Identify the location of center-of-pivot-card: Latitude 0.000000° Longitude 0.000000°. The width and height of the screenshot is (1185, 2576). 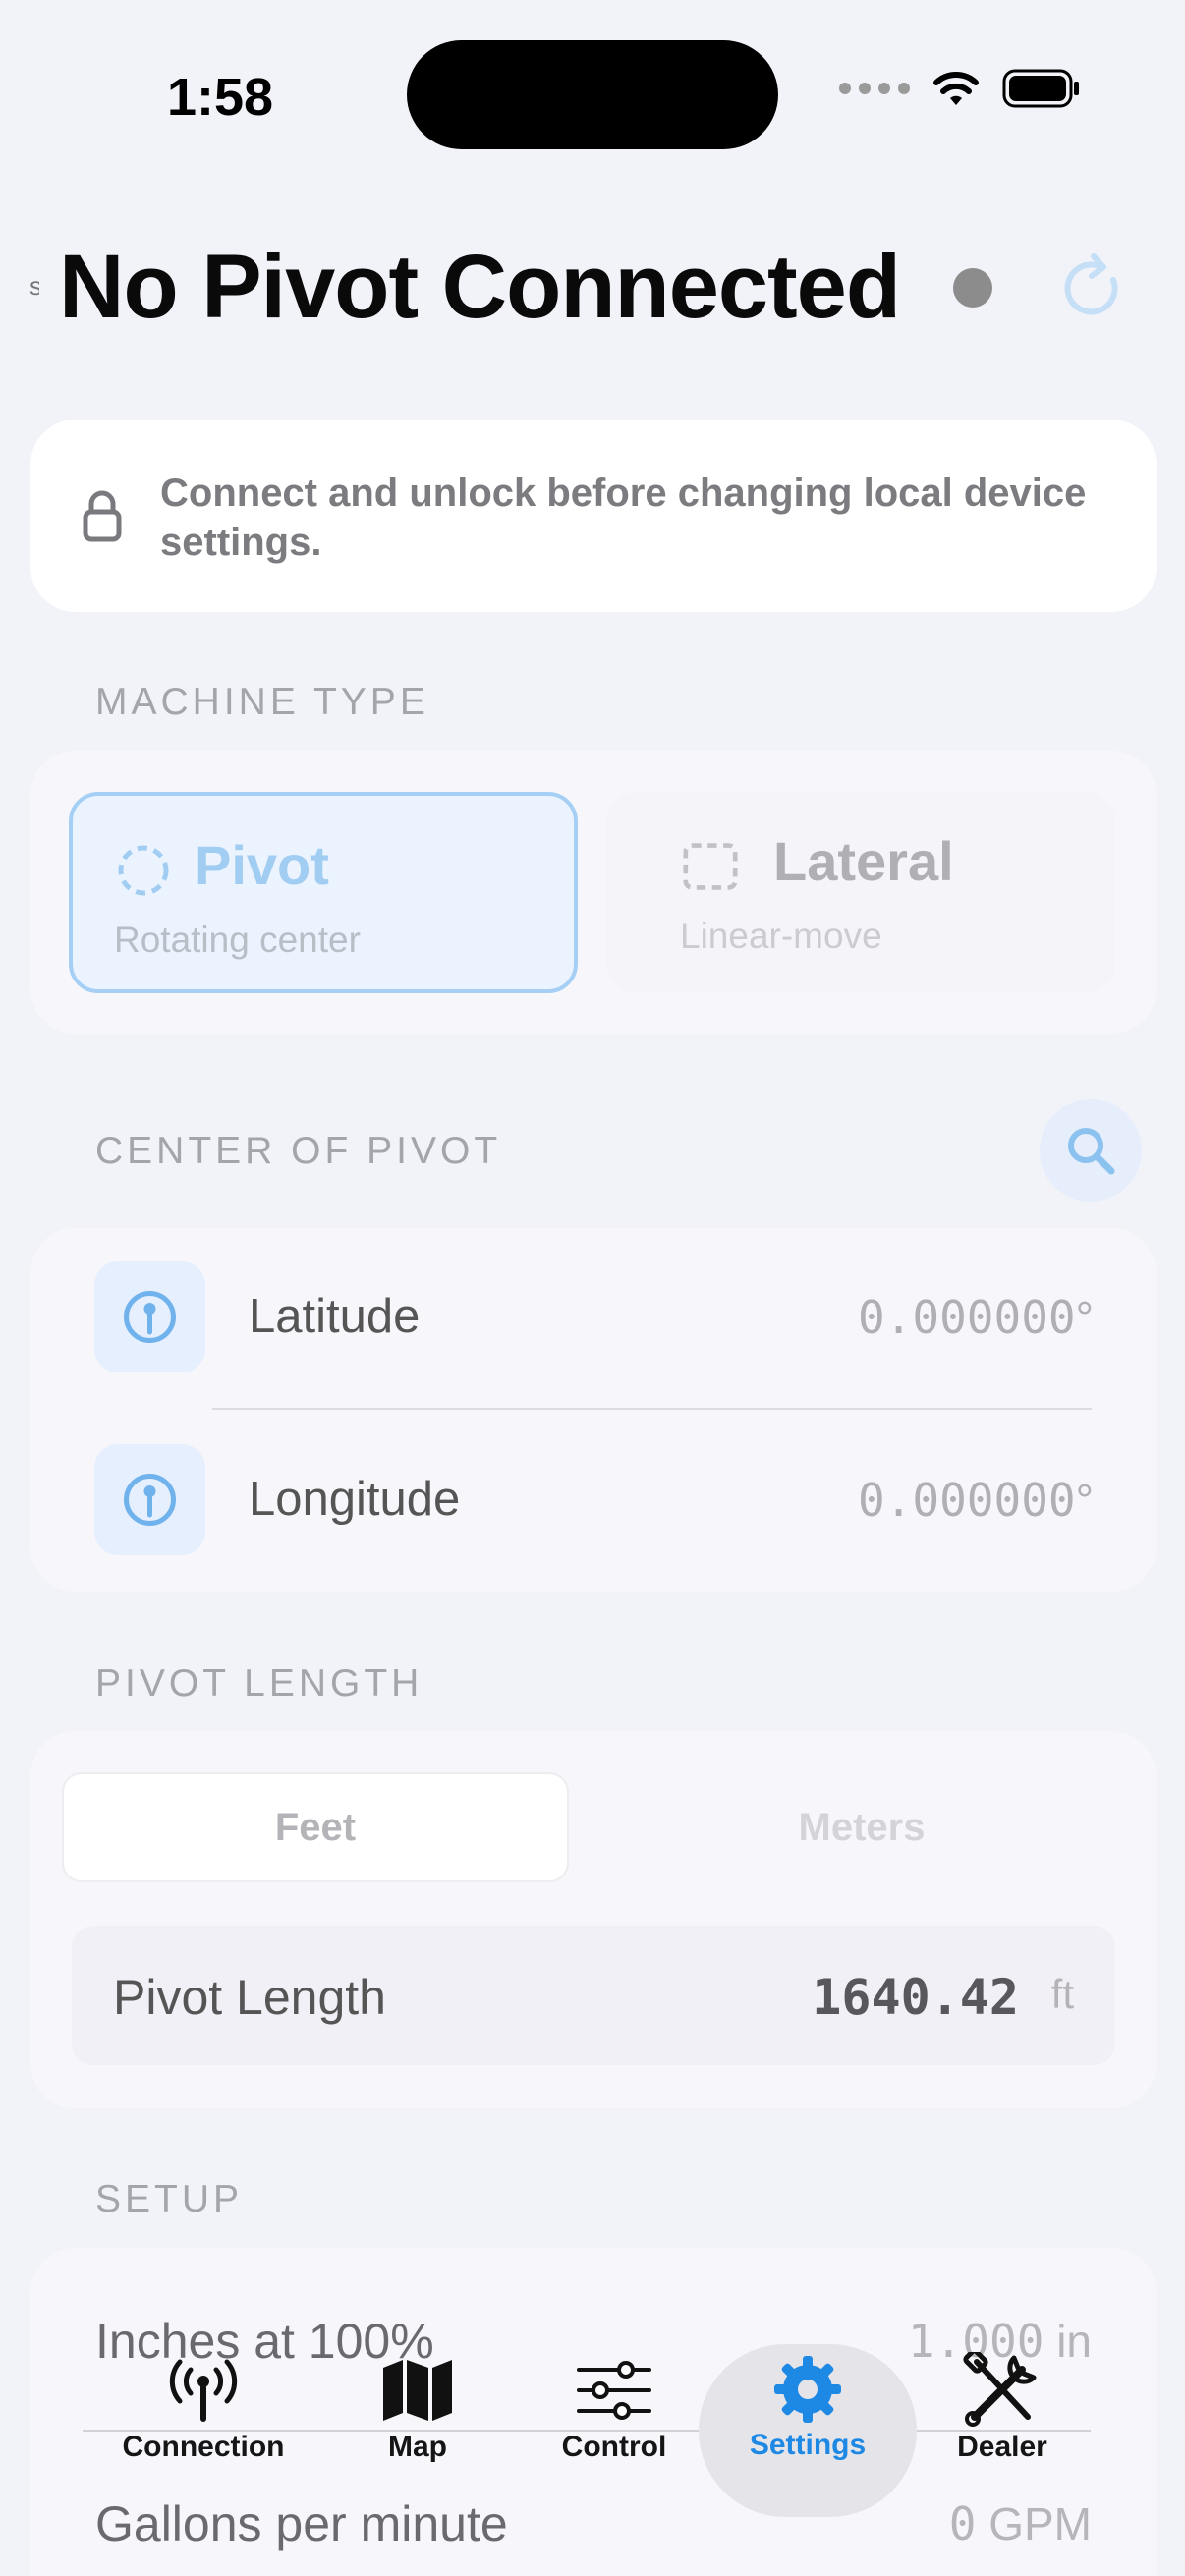
(594, 1410).